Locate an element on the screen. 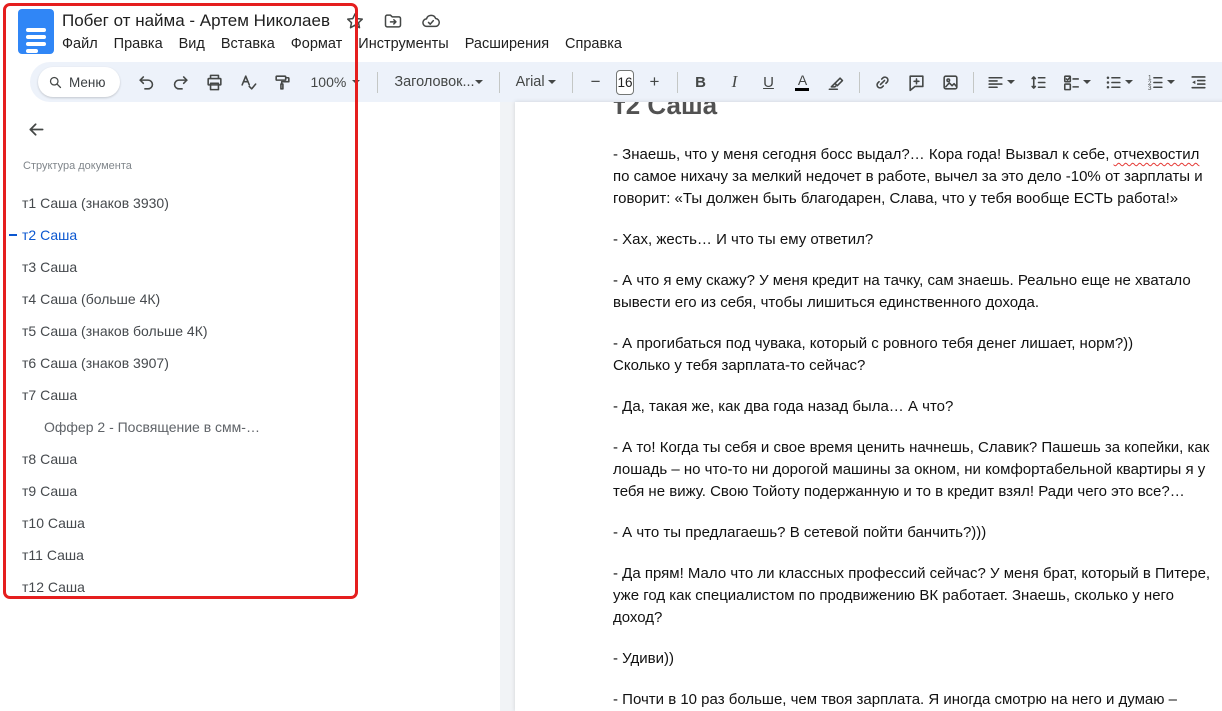 The height and width of the screenshot is (711, 1222). numbered-list-icon: 123 is located at coordinates (1155, 83).